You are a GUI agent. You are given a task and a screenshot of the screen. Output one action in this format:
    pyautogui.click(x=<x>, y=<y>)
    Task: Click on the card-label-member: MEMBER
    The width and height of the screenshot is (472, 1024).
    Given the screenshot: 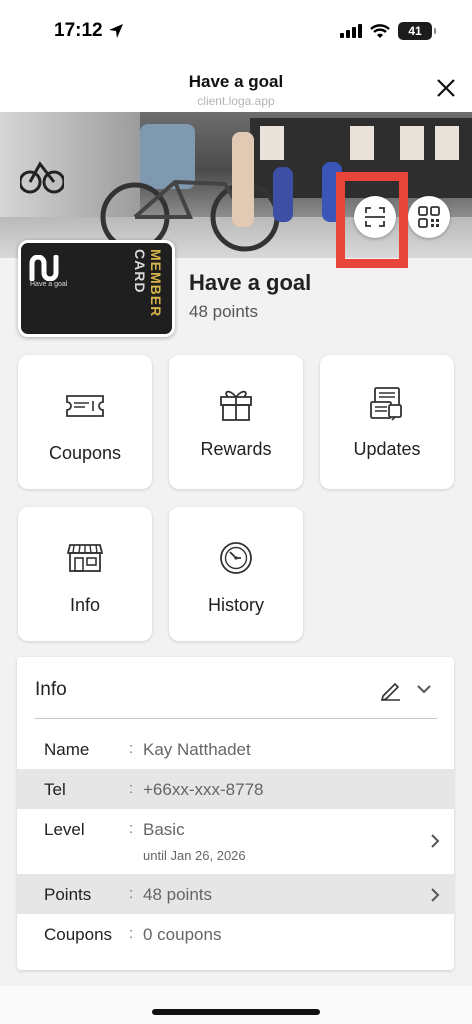 What is the action you would take?
    pyautogui.click(x=156, y=283)
    